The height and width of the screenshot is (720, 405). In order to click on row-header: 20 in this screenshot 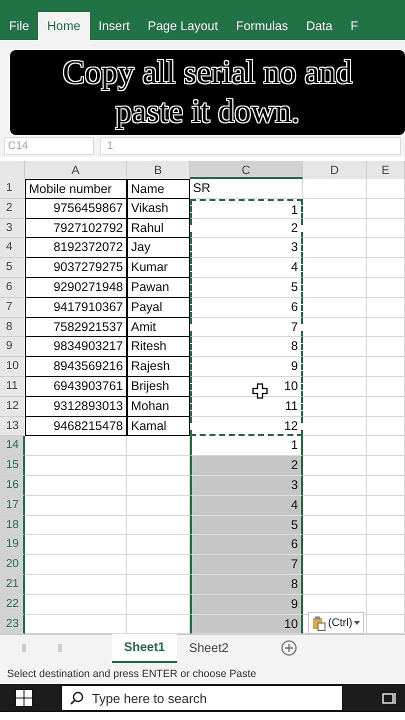, I will do `click(12, 565)`.